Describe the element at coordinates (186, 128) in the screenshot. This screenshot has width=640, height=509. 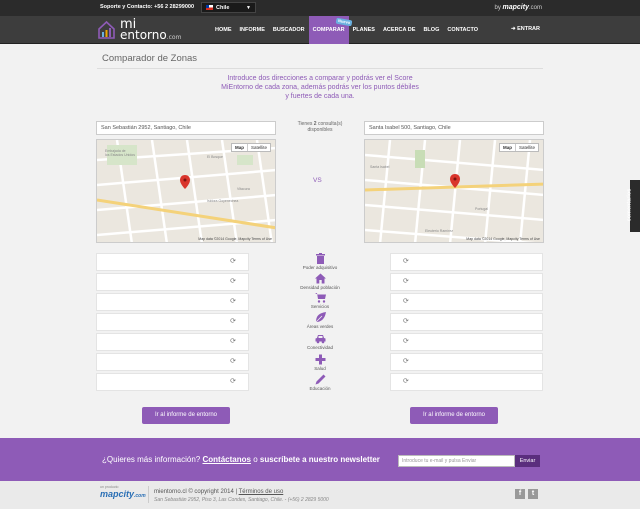
I see `address-input-left: San Sebastián 2952, Santiago, Chile` at that location.